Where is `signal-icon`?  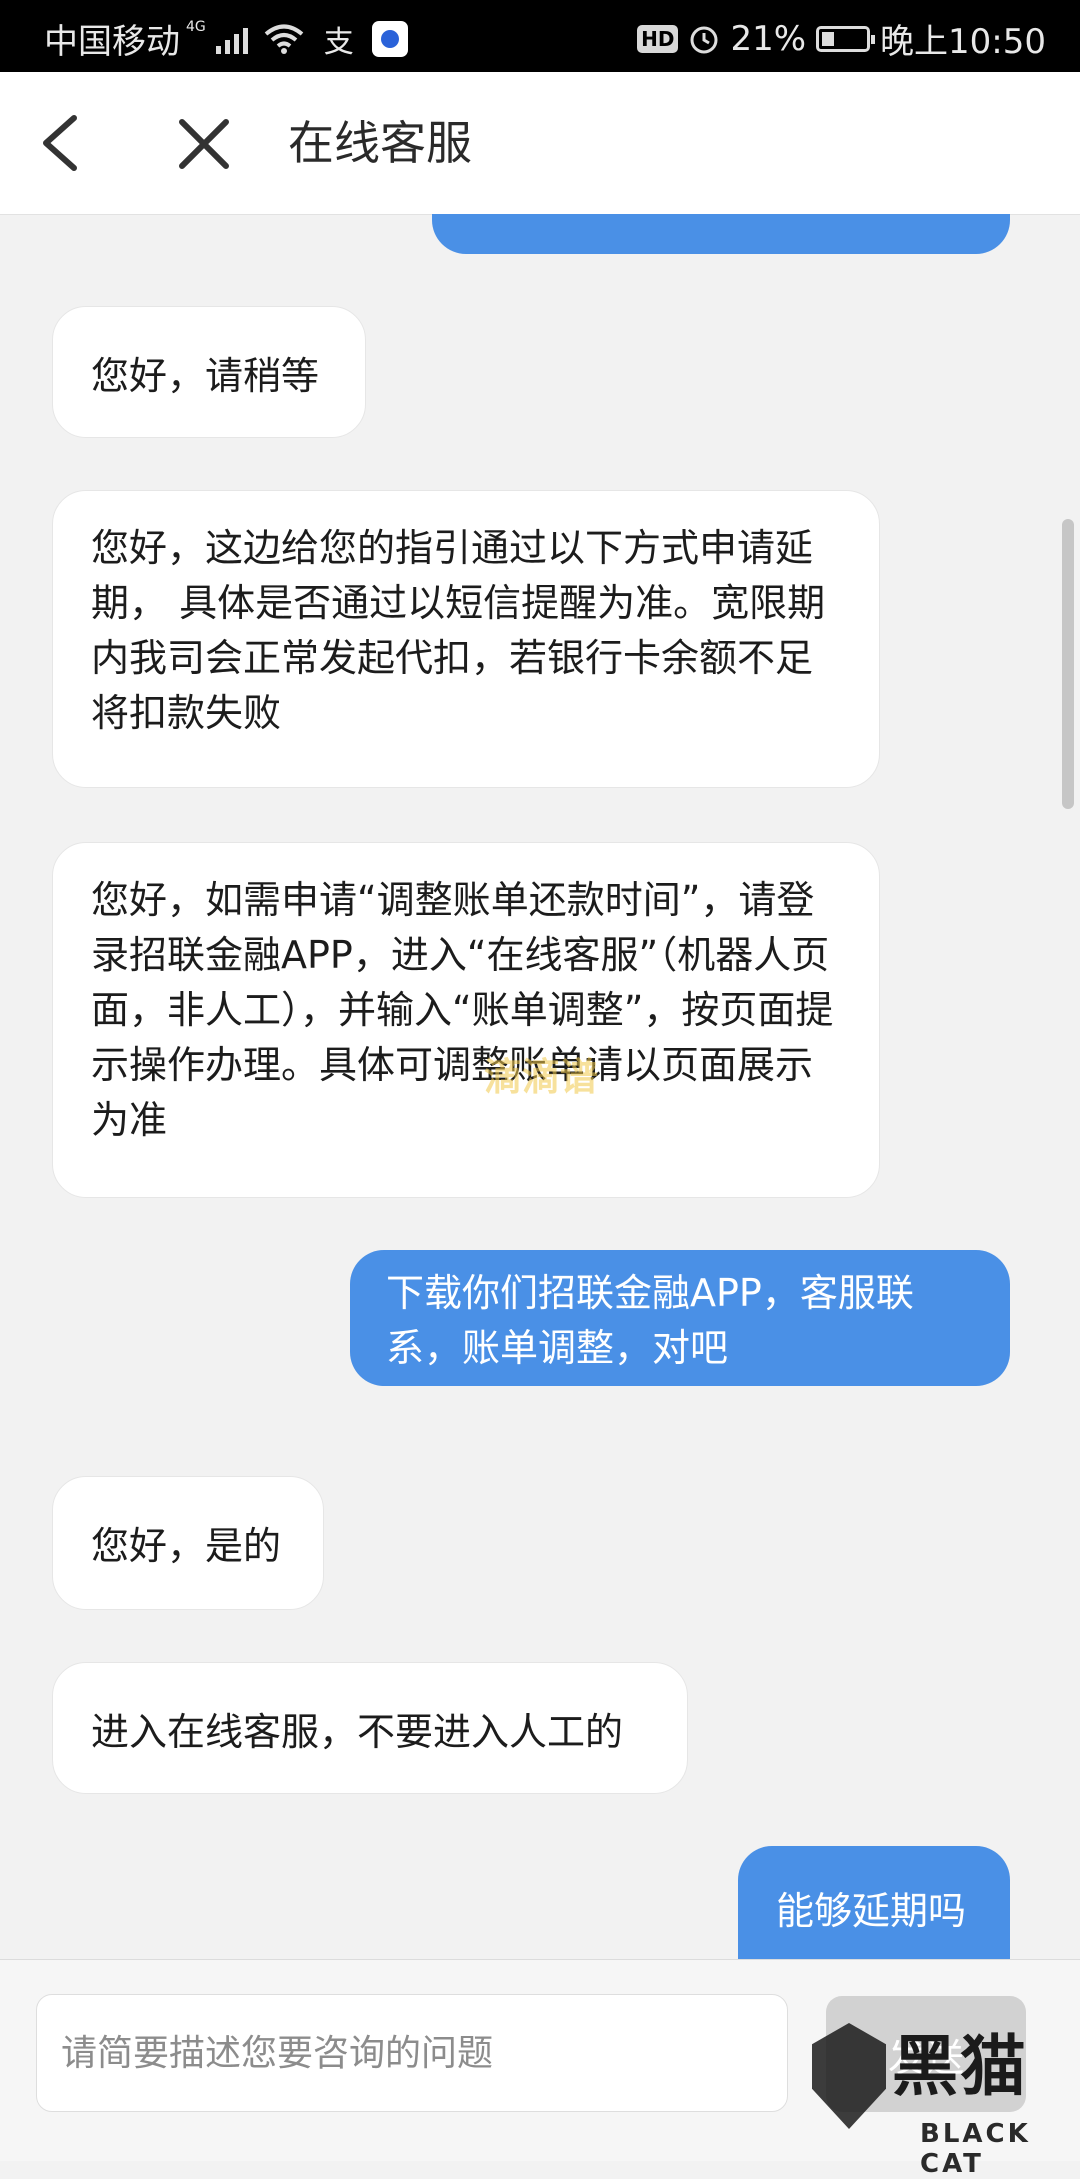
signal-icon is located at coordinates (231, 39).